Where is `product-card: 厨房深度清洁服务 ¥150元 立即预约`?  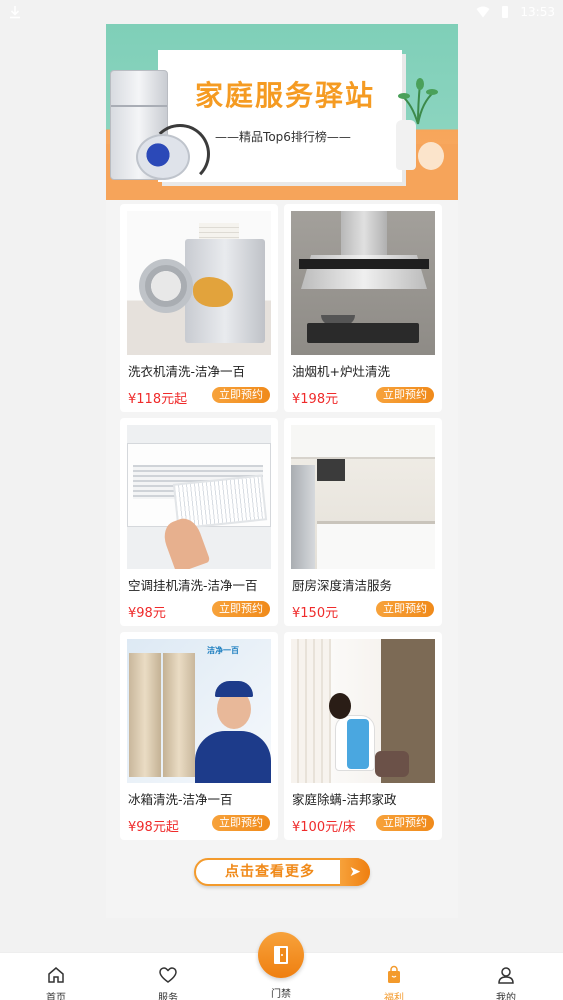
product-card: 厨房深度清洁服务 ¥150元 立即预约 is located at coordinates (363, 522).